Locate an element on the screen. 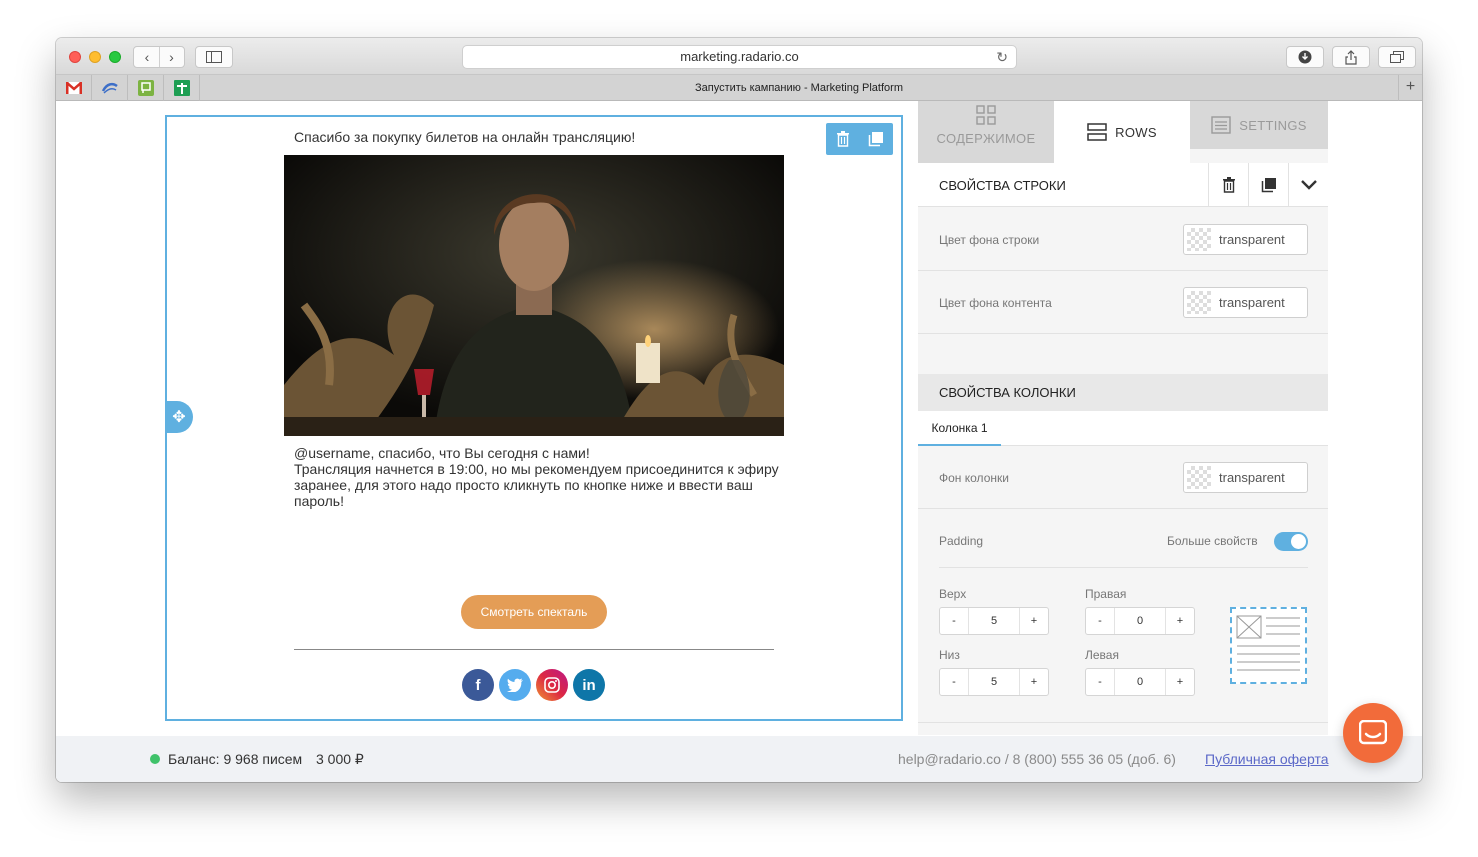 The height and width of the screenshot is (857, 1478). facebook-icon: f is located at coordinates (478, 685).